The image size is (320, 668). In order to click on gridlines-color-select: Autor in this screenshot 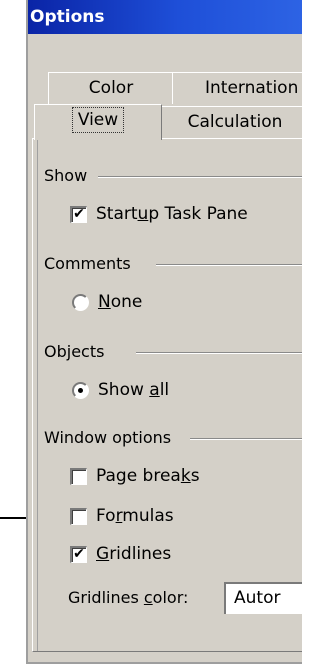, I will do `click(263, 598)`.